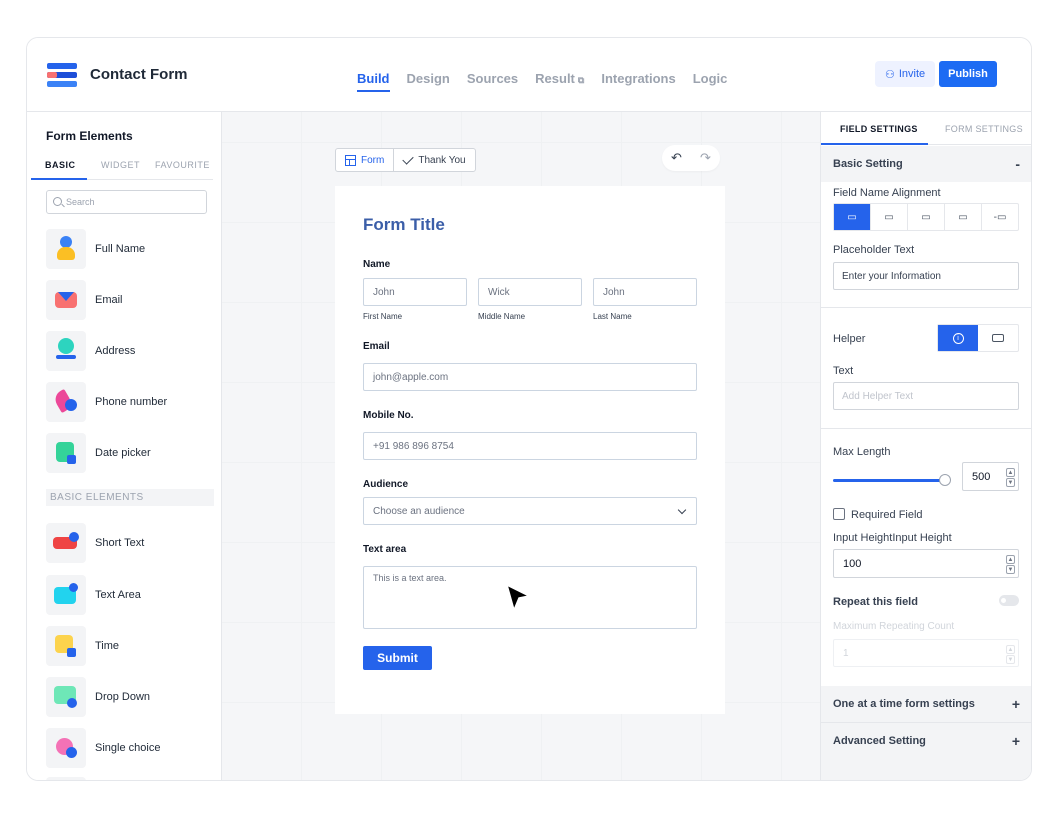  Describe the element at coordinates (612, 316) in the screenshot. I see `last-name-caption: Last Name` at that location.